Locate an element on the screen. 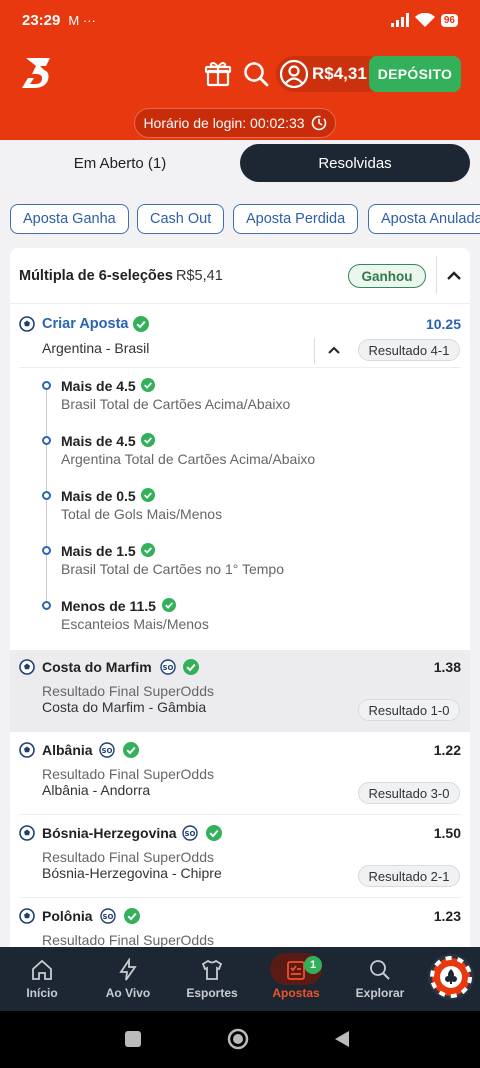  casino-button is located at coordinates (451, 977).